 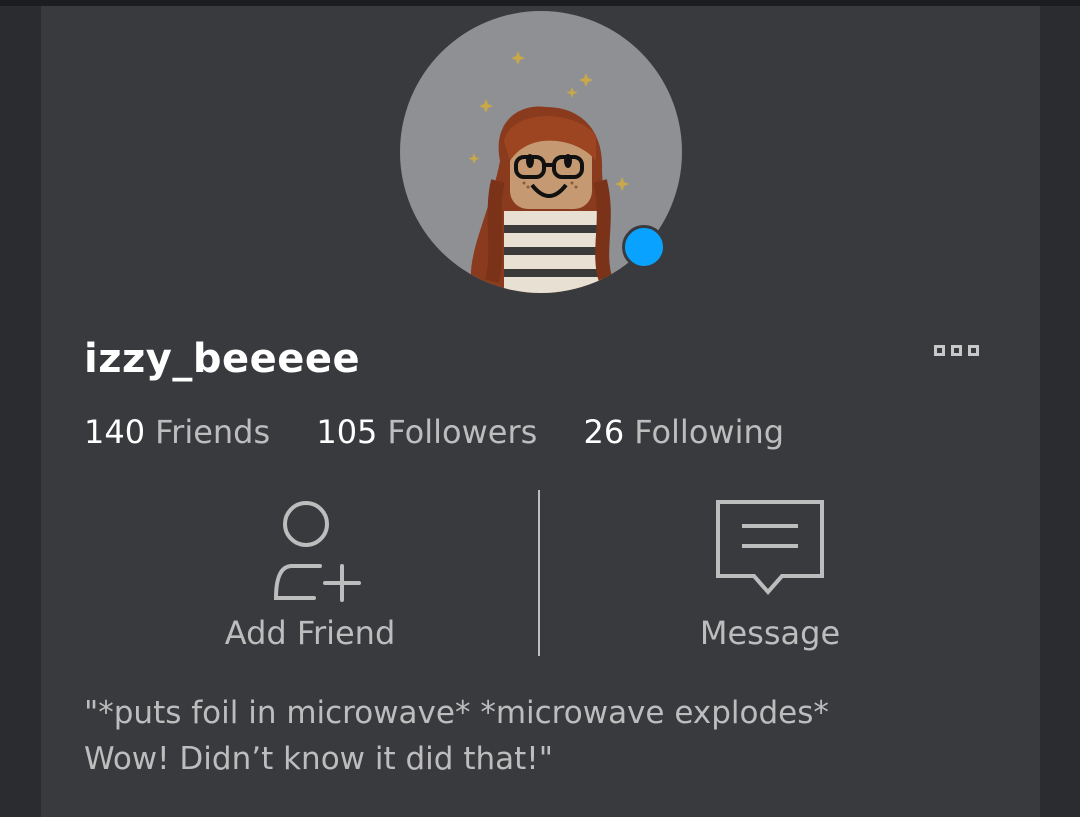 I want to click on stat-following: 26 Following, so click(x=683, y=432).